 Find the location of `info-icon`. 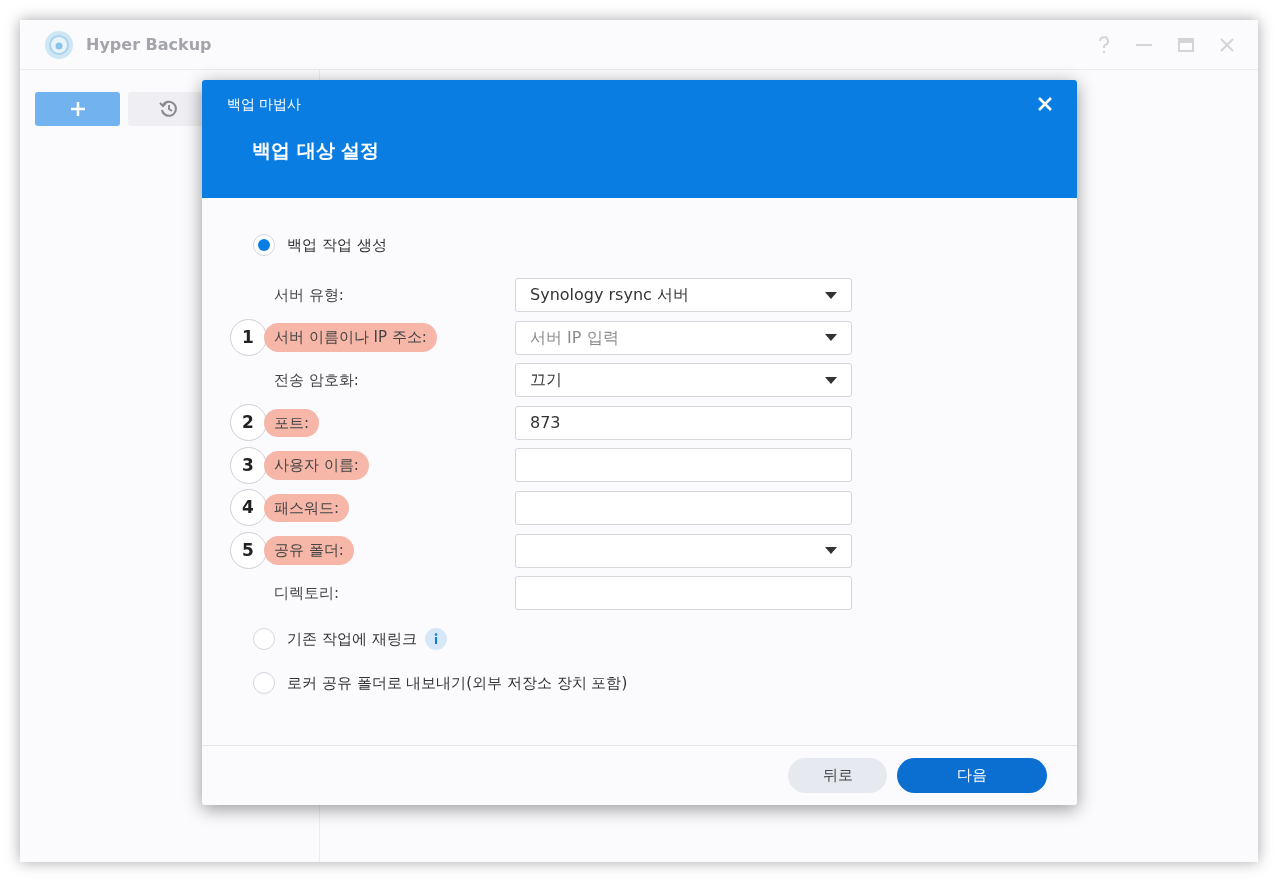

info-icon is located at coordinates (435, 639).